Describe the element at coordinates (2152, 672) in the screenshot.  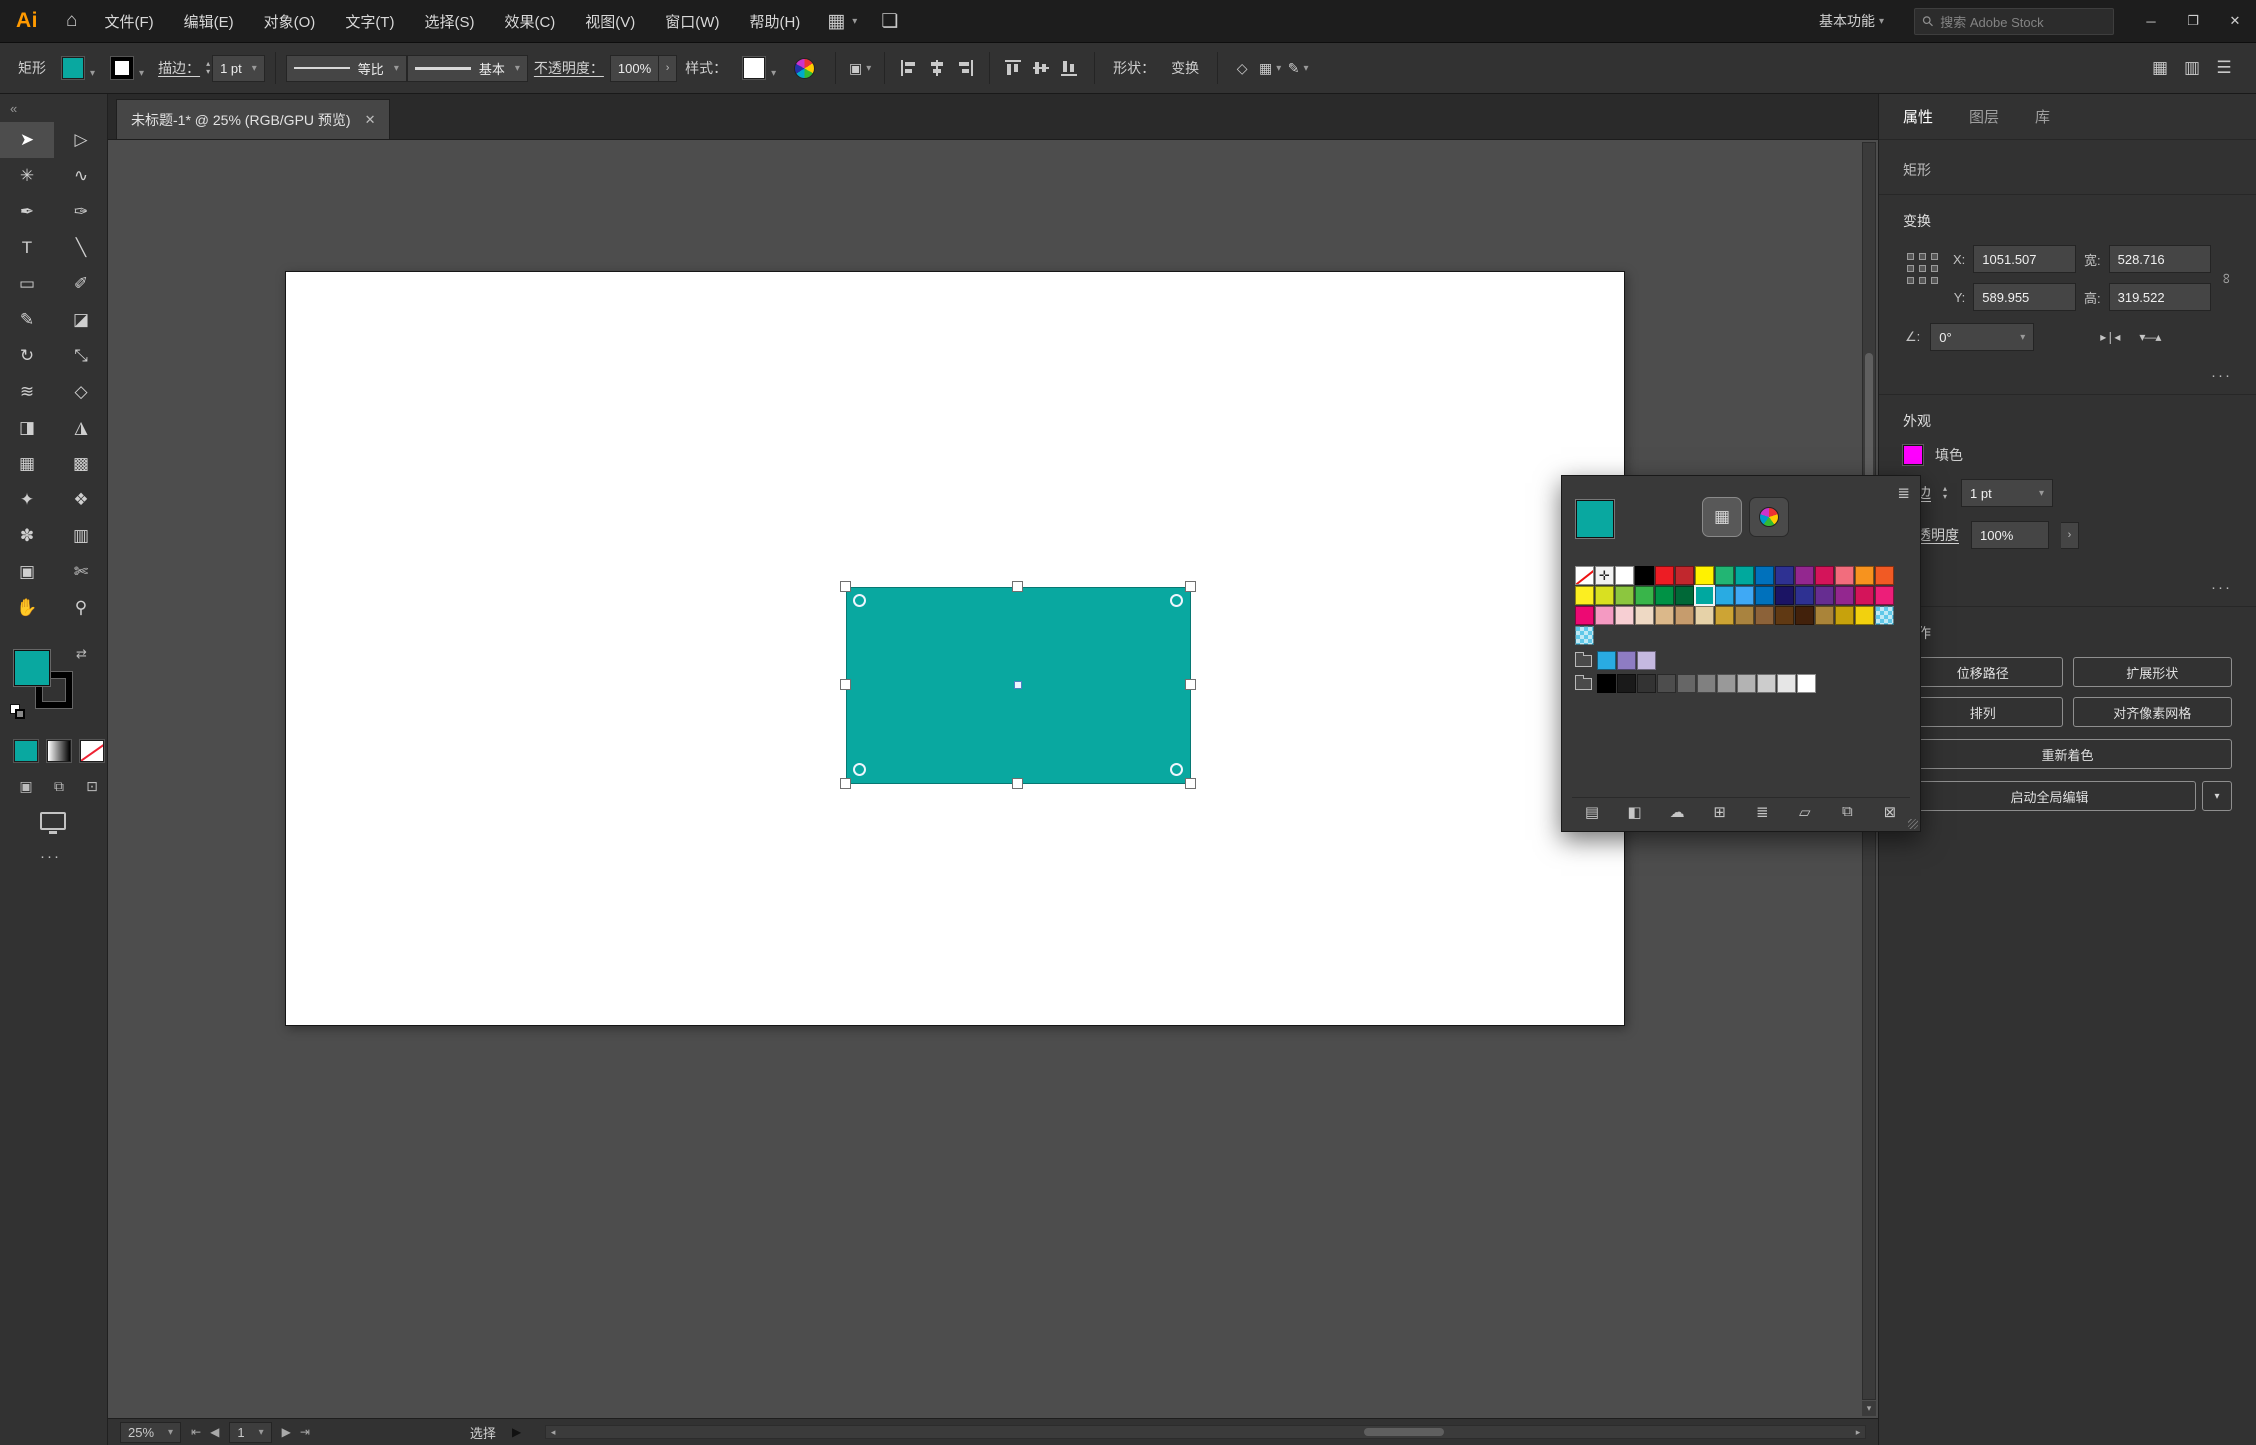
I see `expand-shape-button: 扩展形状` at that location.